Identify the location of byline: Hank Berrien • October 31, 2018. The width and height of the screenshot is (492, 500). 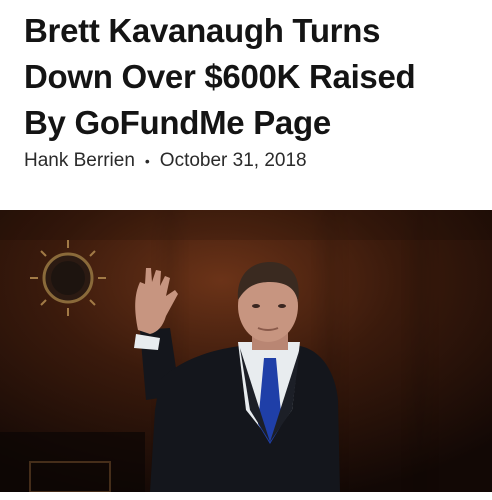
(165, 161).